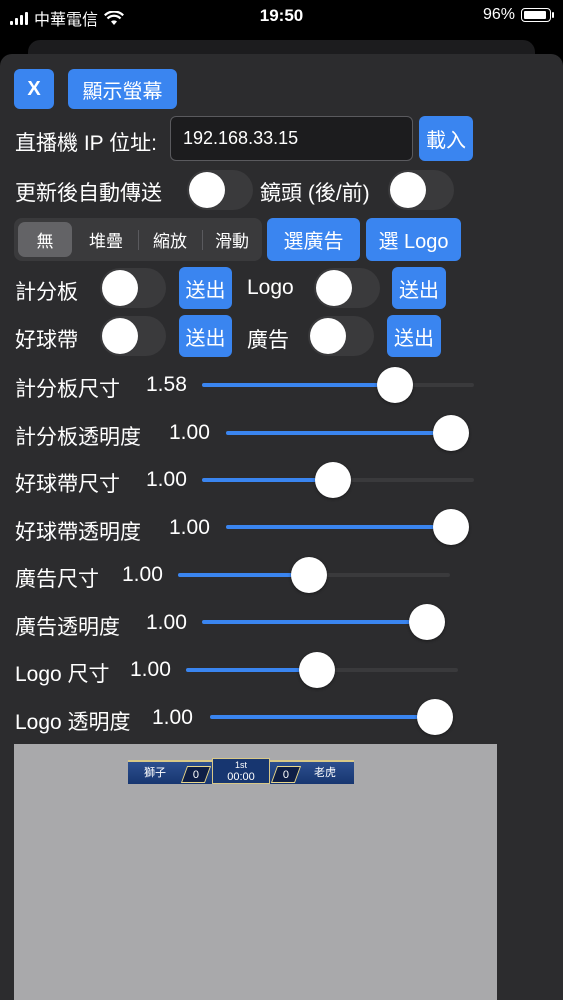 The height and width of the screenshot is (1000, 563). What do you see at coordinates (67, 389) in the screenshot?
I see `slider-label: 計分板尺寸` at bounding box center [67, 389].